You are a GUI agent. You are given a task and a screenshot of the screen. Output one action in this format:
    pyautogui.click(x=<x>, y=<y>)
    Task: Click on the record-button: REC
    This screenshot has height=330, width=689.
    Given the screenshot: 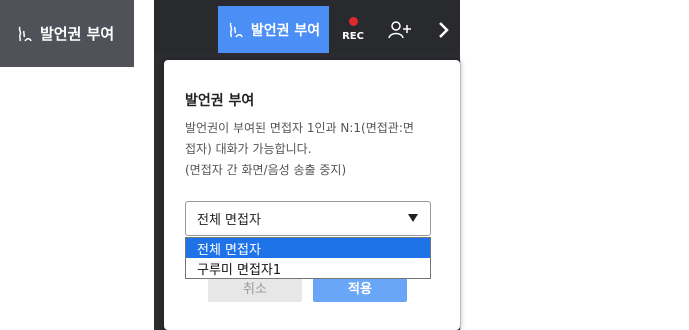 What is the action you would take?
    pyautogui.click(x=353, y=29)
    